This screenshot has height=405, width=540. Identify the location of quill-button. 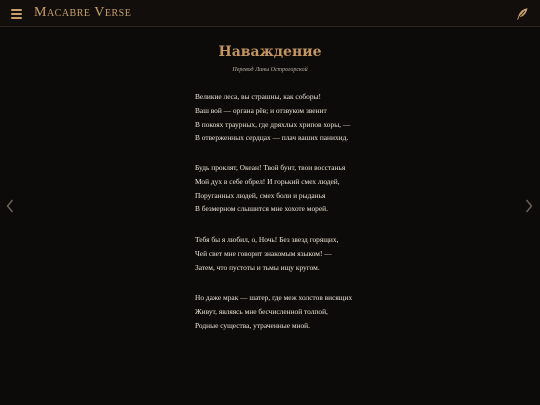
(522, 13).